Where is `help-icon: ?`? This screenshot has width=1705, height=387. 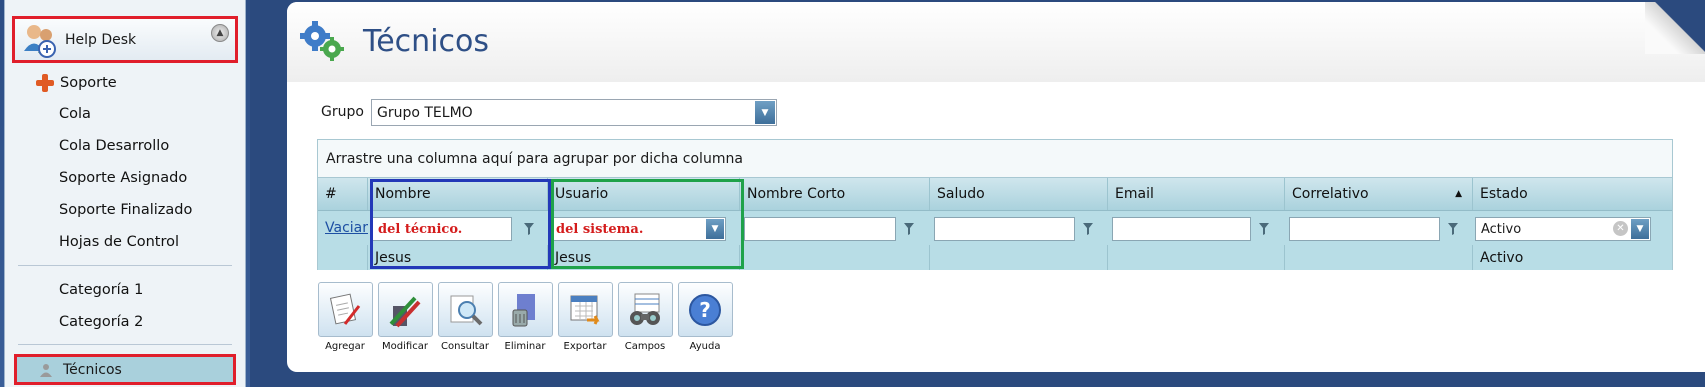 help-icon: ? is located at coordinates (705, 309).